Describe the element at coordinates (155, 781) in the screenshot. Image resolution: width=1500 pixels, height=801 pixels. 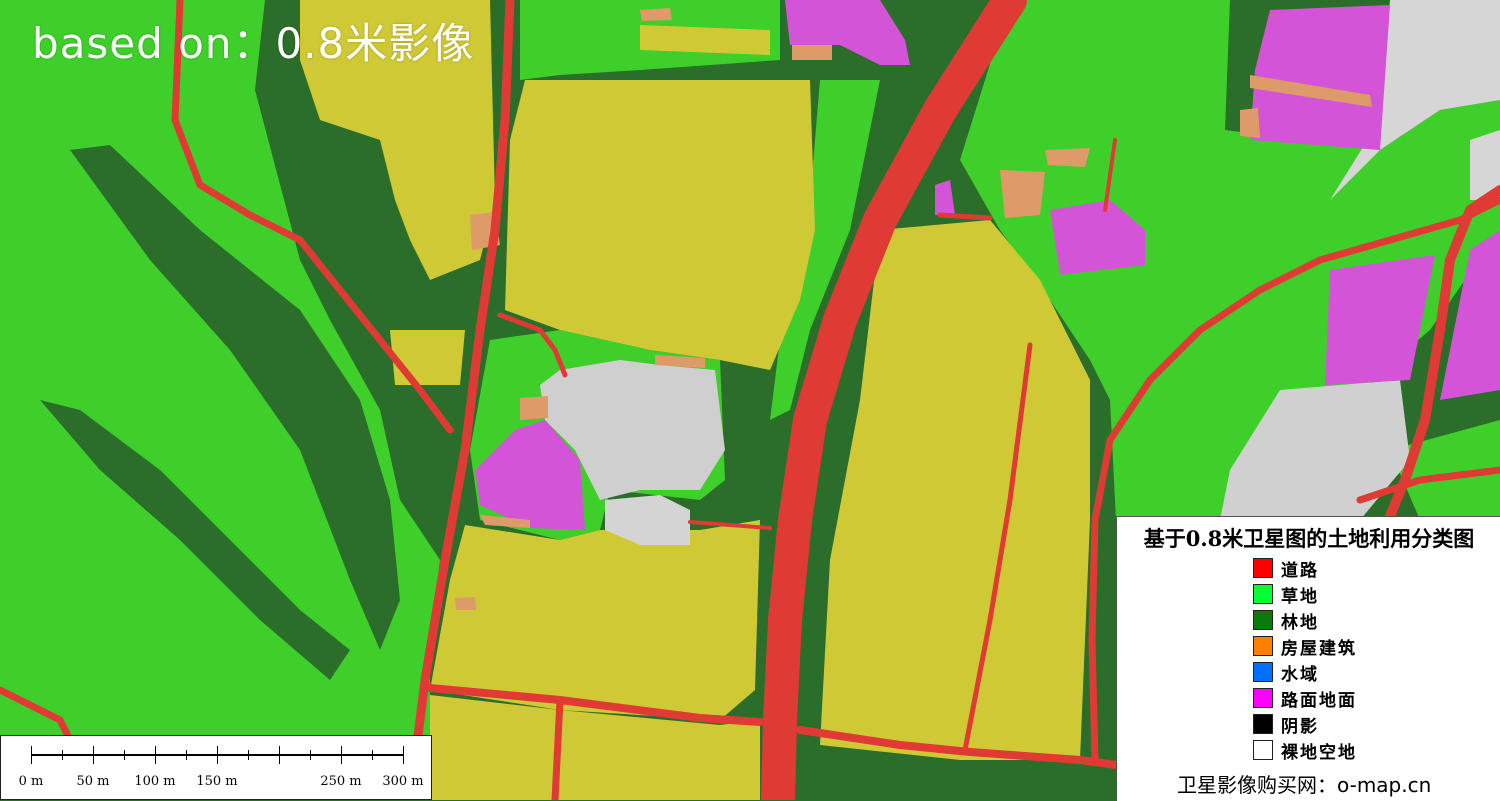
I see `scale-label: 100 m` at that location.